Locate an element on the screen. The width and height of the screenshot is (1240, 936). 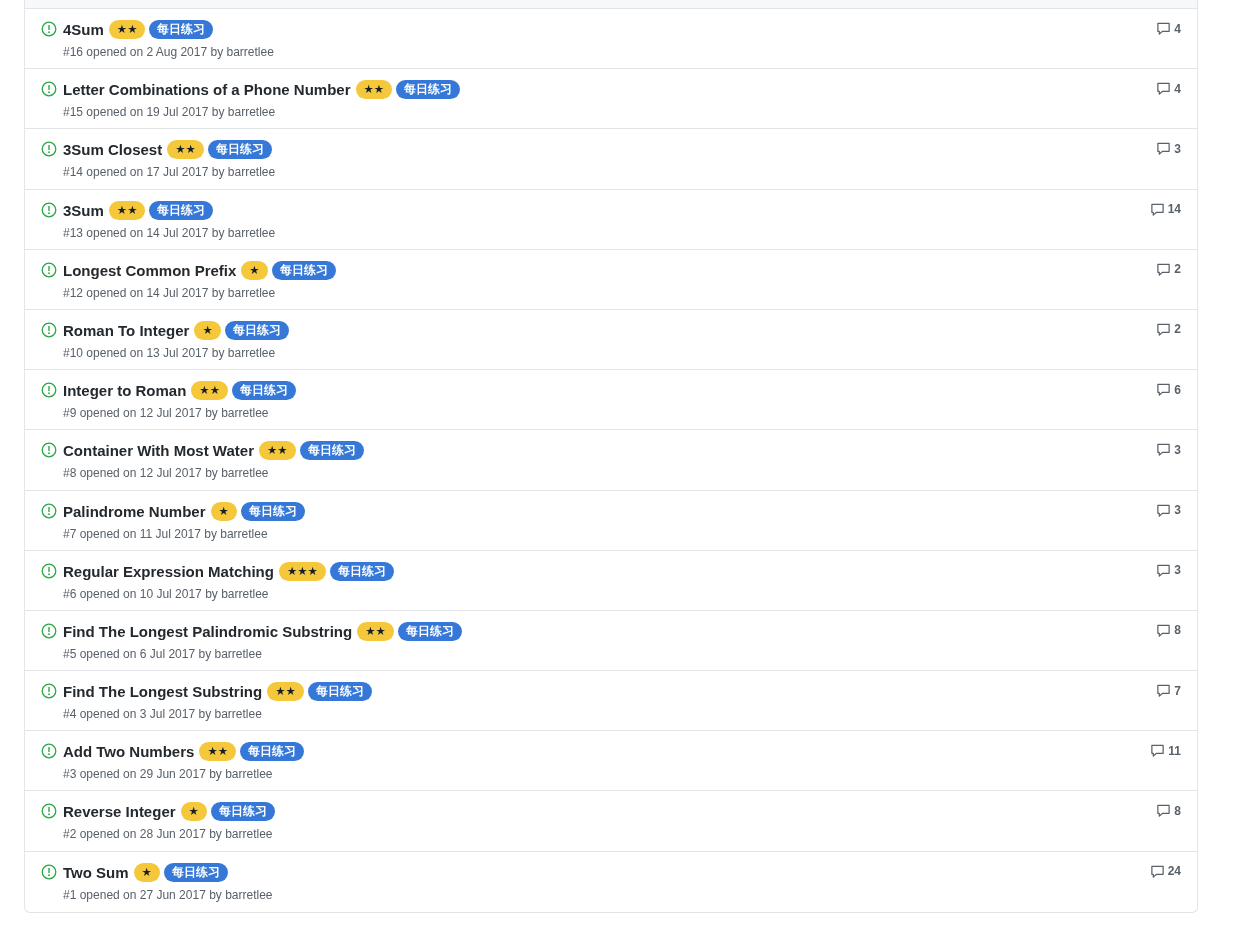
issue-title-link: Roman To Integer is located at coordinates (126, 330).